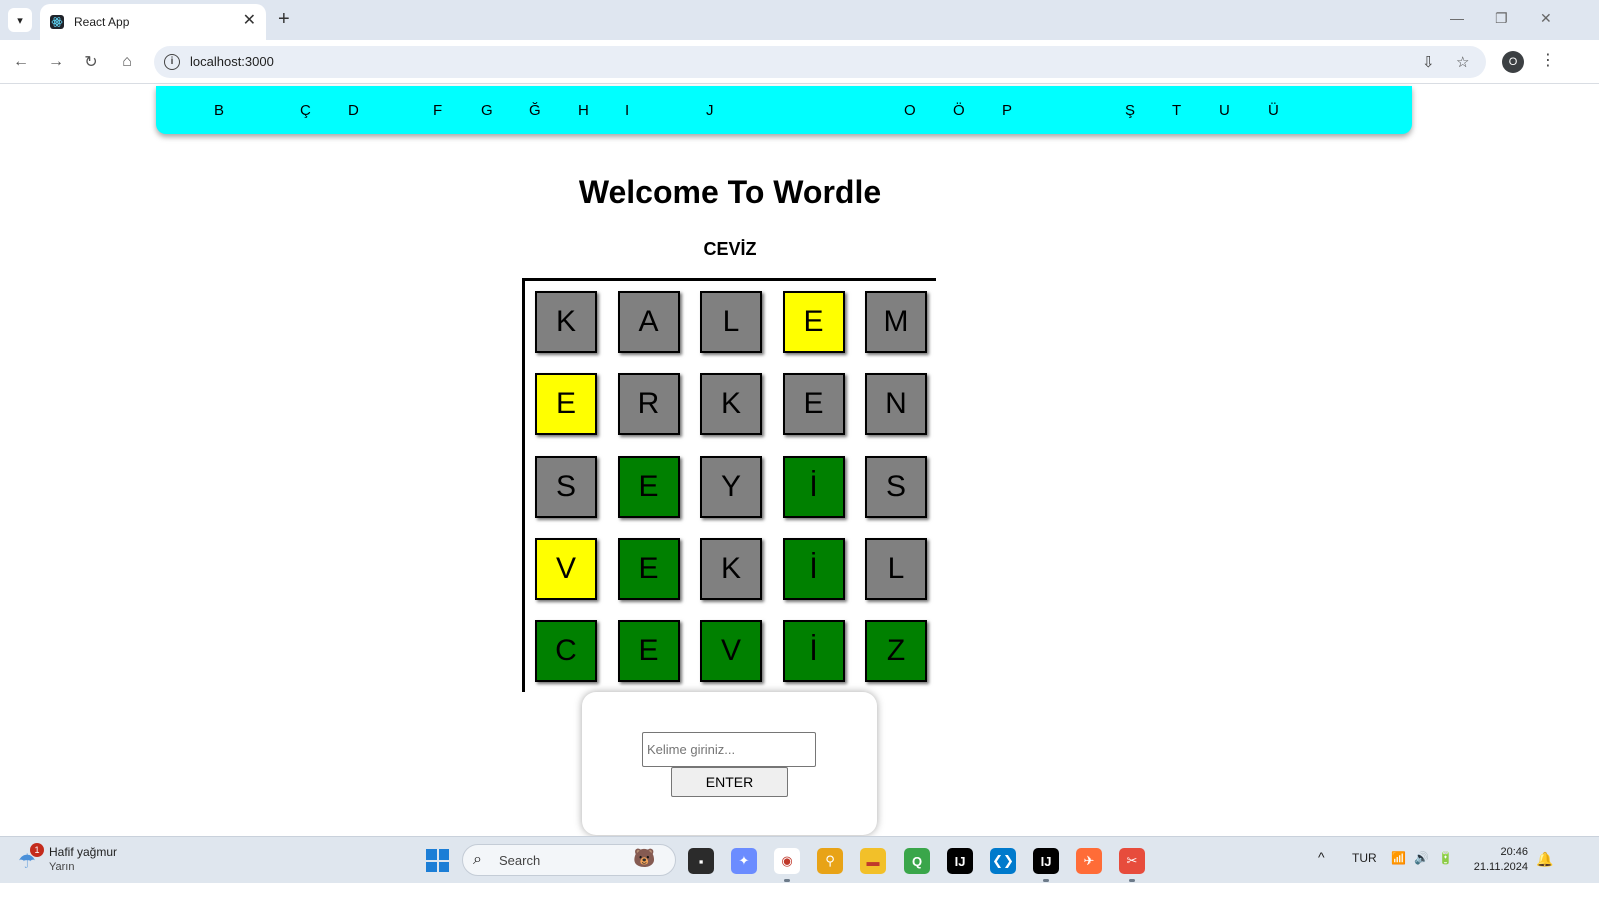 Image resolution: width=1599 pixels, height=899 pixels. Describe the element at coordinates (305, 110) in the screenshot. I see `remaining-letter: Ç` at that location.